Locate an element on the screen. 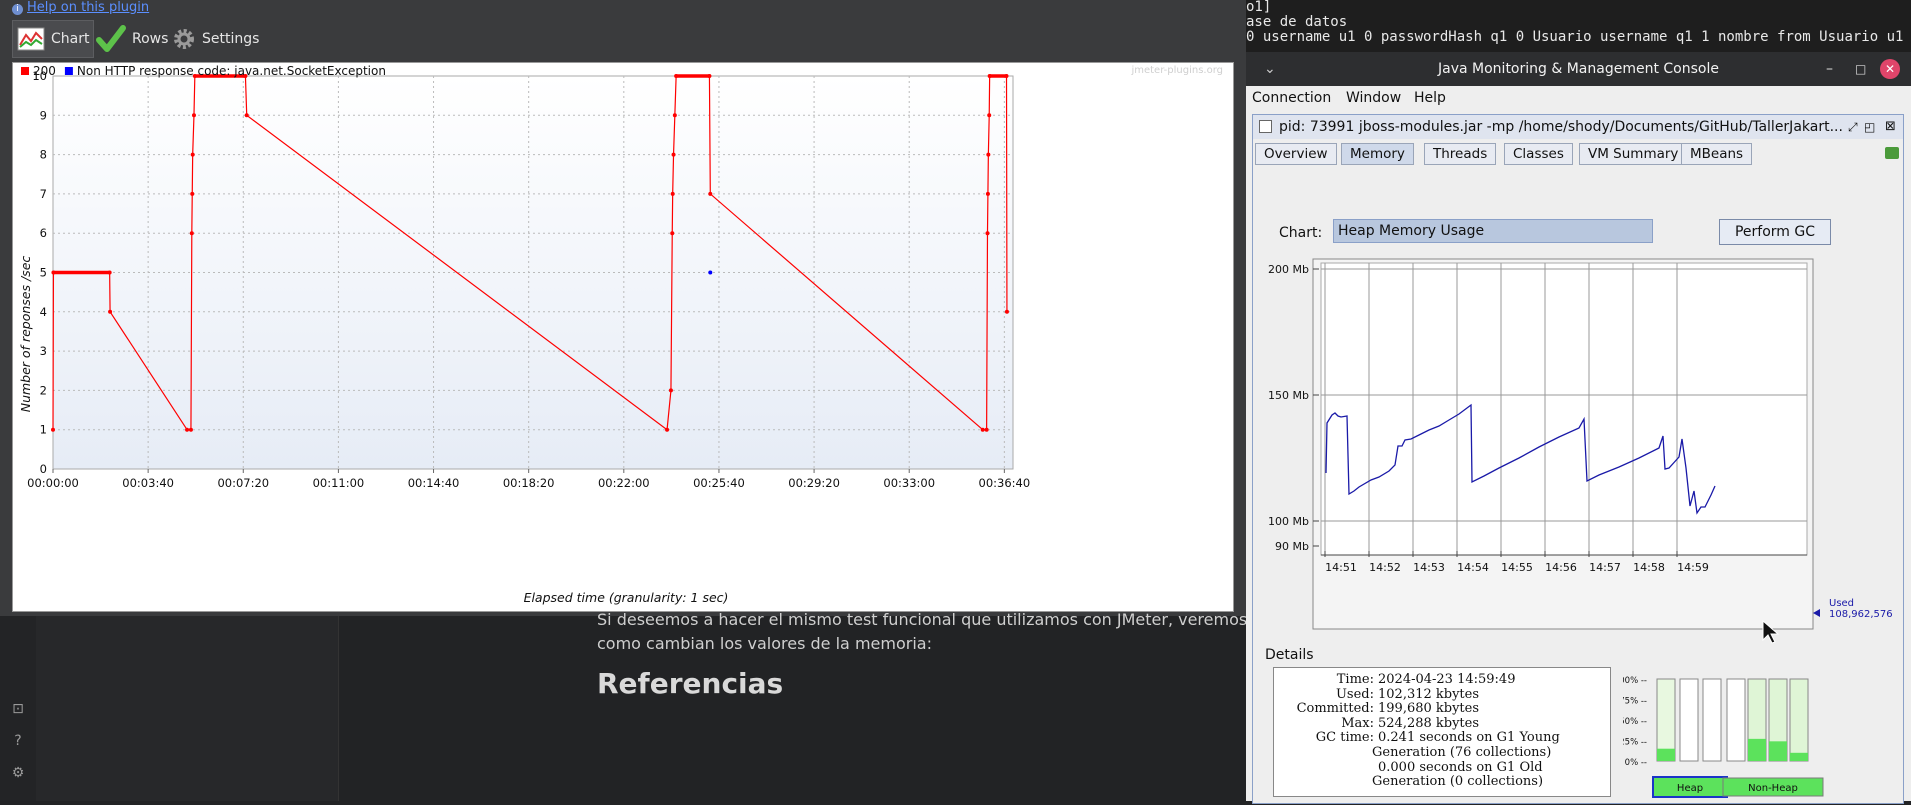 The width and height of the screenshot is (1911, 805). menu-window: Window is located at coordinates (1373, 98).